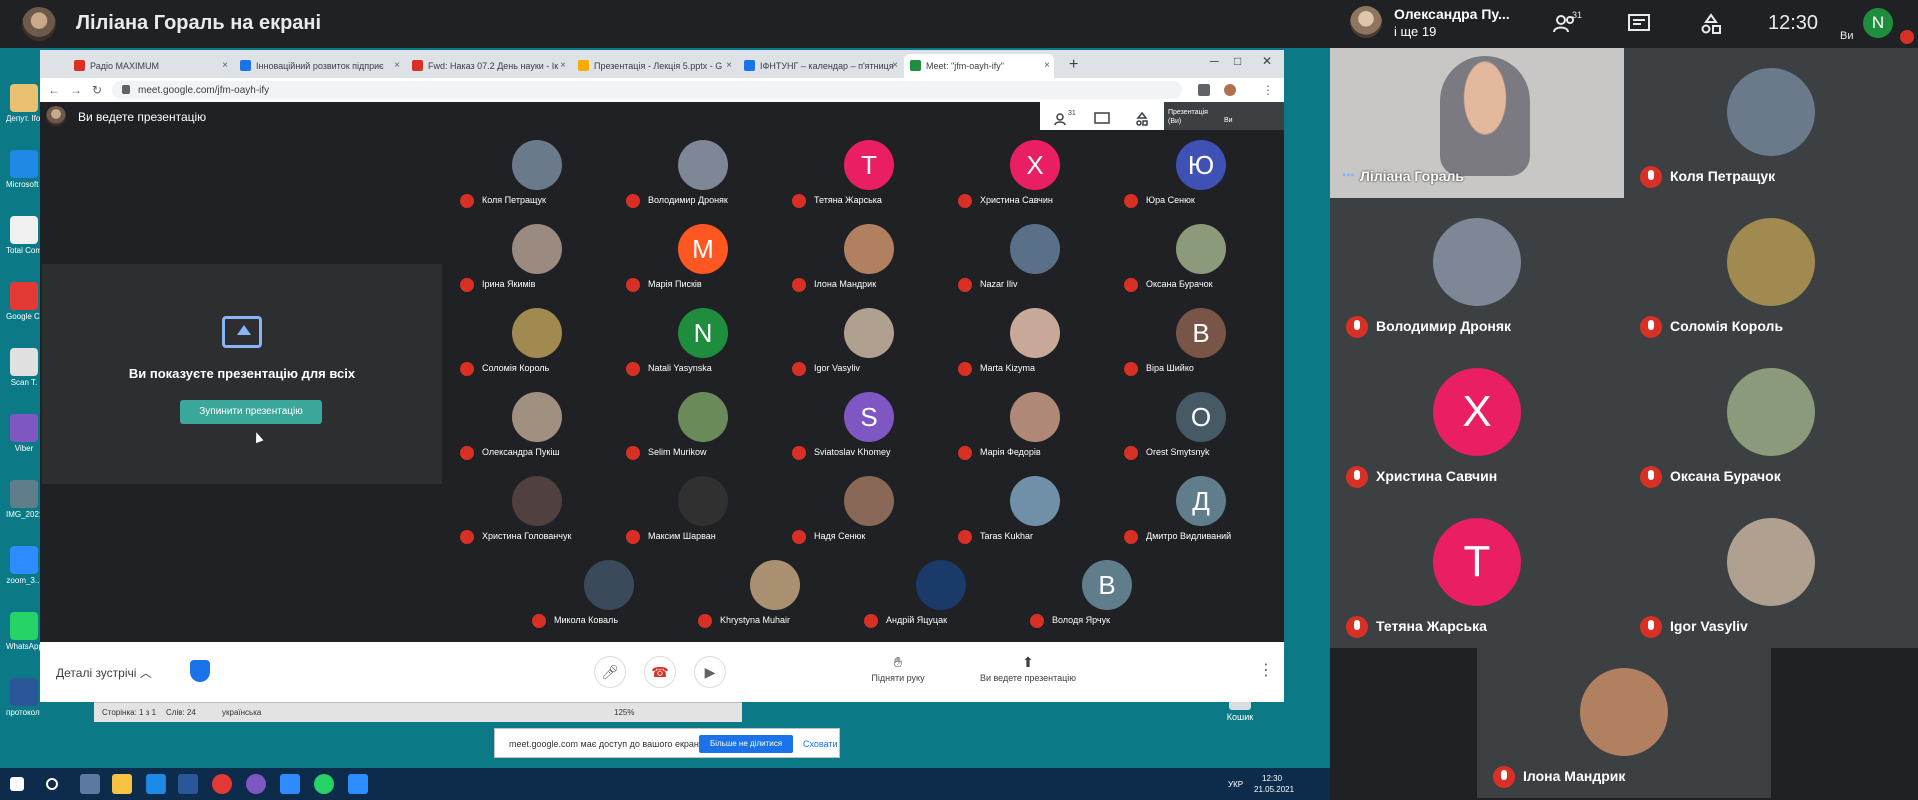 The height and width of the screenshot is (800, 1918). What do you see at coordinates (324, 784) in the screenshot?
I see `whatsapp-icon` at bounding box center [324, 784].